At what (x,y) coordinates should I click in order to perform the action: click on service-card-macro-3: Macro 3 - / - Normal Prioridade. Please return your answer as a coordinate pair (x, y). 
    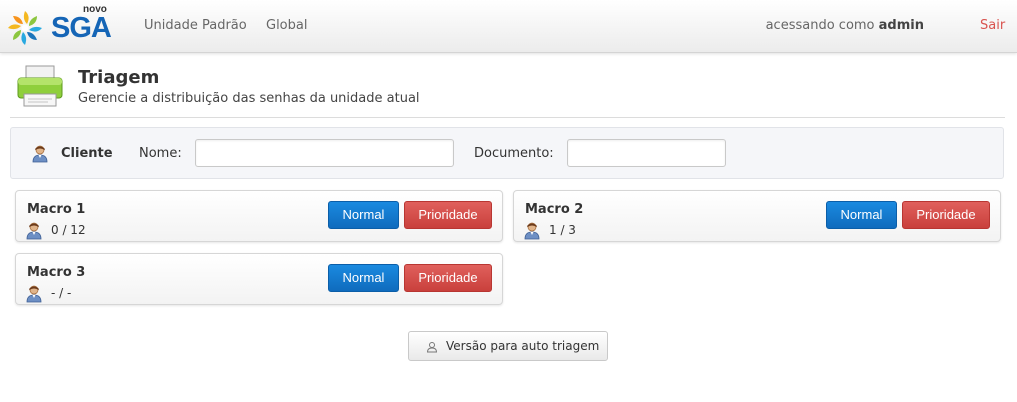
    Looking at the image, I should click on (259, 279).